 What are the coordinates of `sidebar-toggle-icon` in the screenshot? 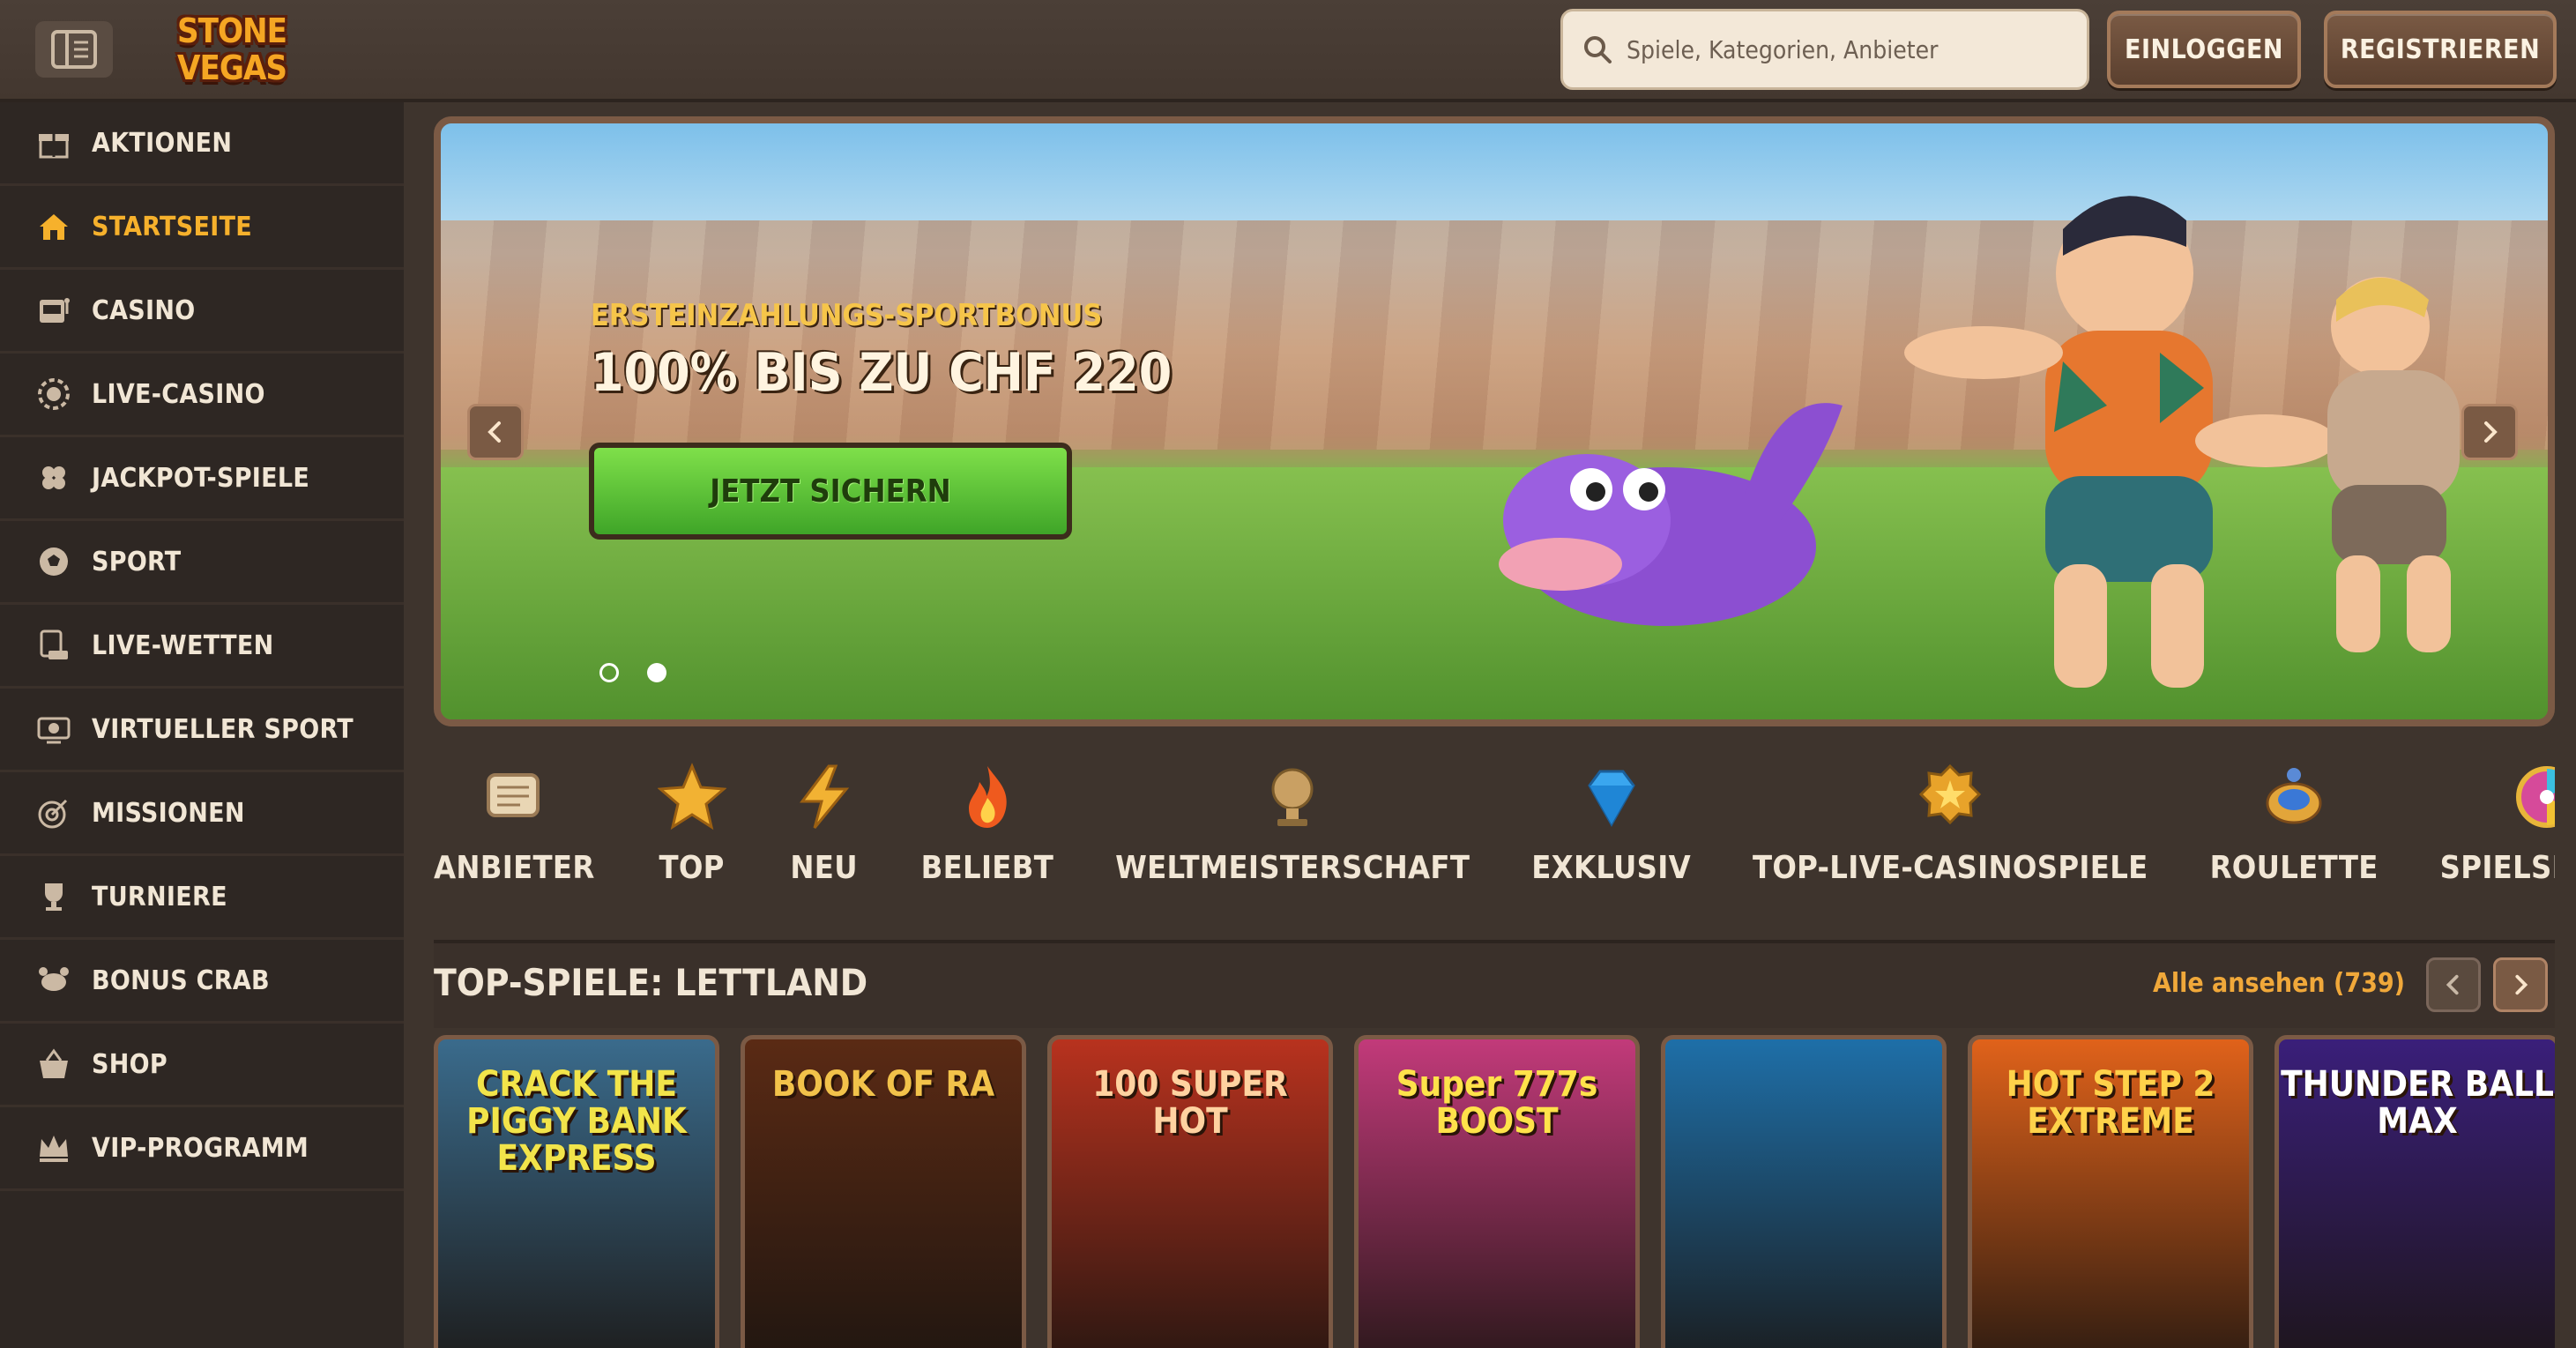 It's located at (74, 49).